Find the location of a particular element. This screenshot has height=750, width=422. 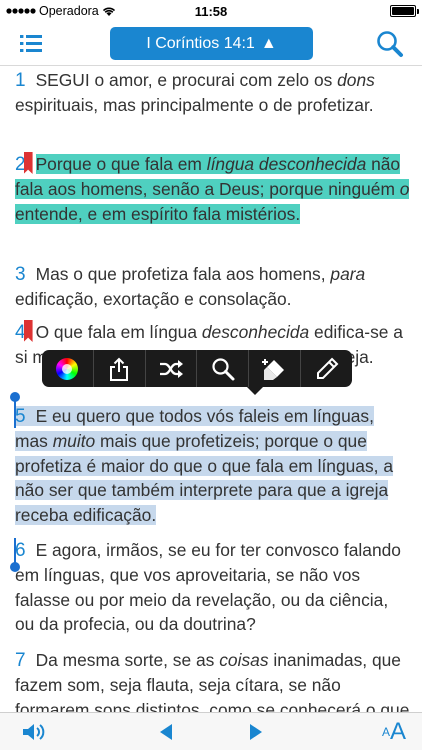

verse-number: 6 is located at coordinates (20, 550).